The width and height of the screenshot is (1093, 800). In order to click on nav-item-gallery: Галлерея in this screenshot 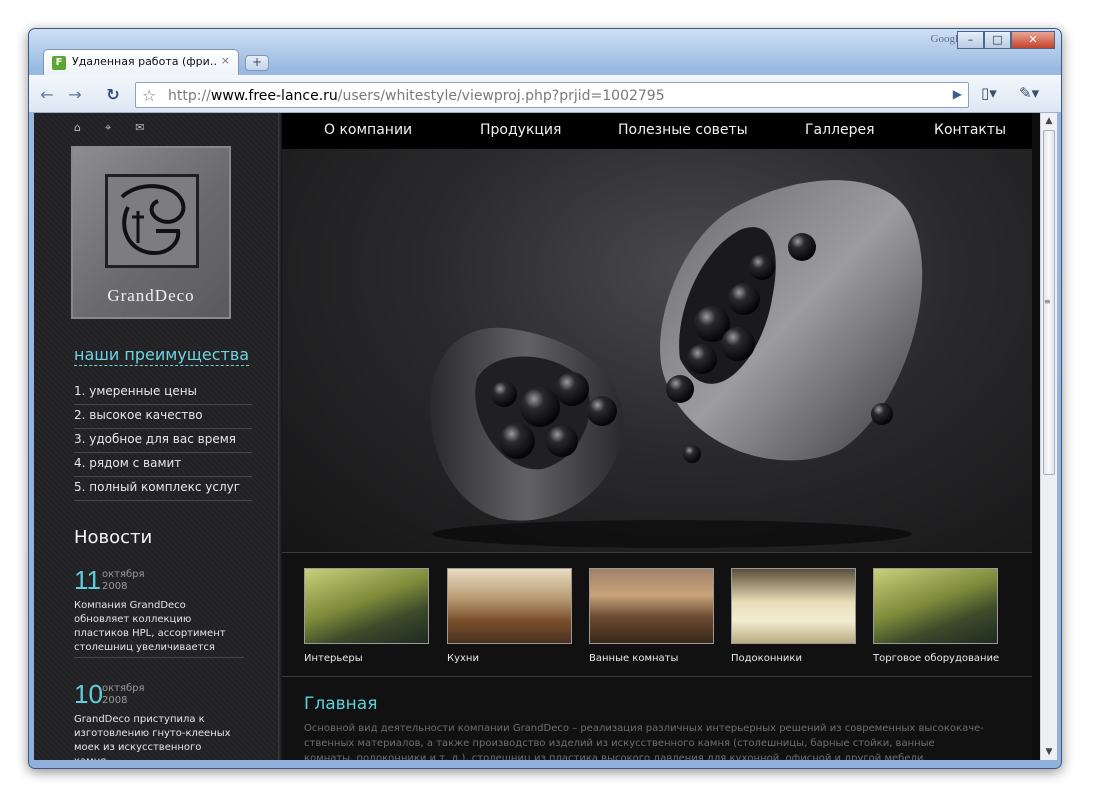, I will do `click(840, 130)`.